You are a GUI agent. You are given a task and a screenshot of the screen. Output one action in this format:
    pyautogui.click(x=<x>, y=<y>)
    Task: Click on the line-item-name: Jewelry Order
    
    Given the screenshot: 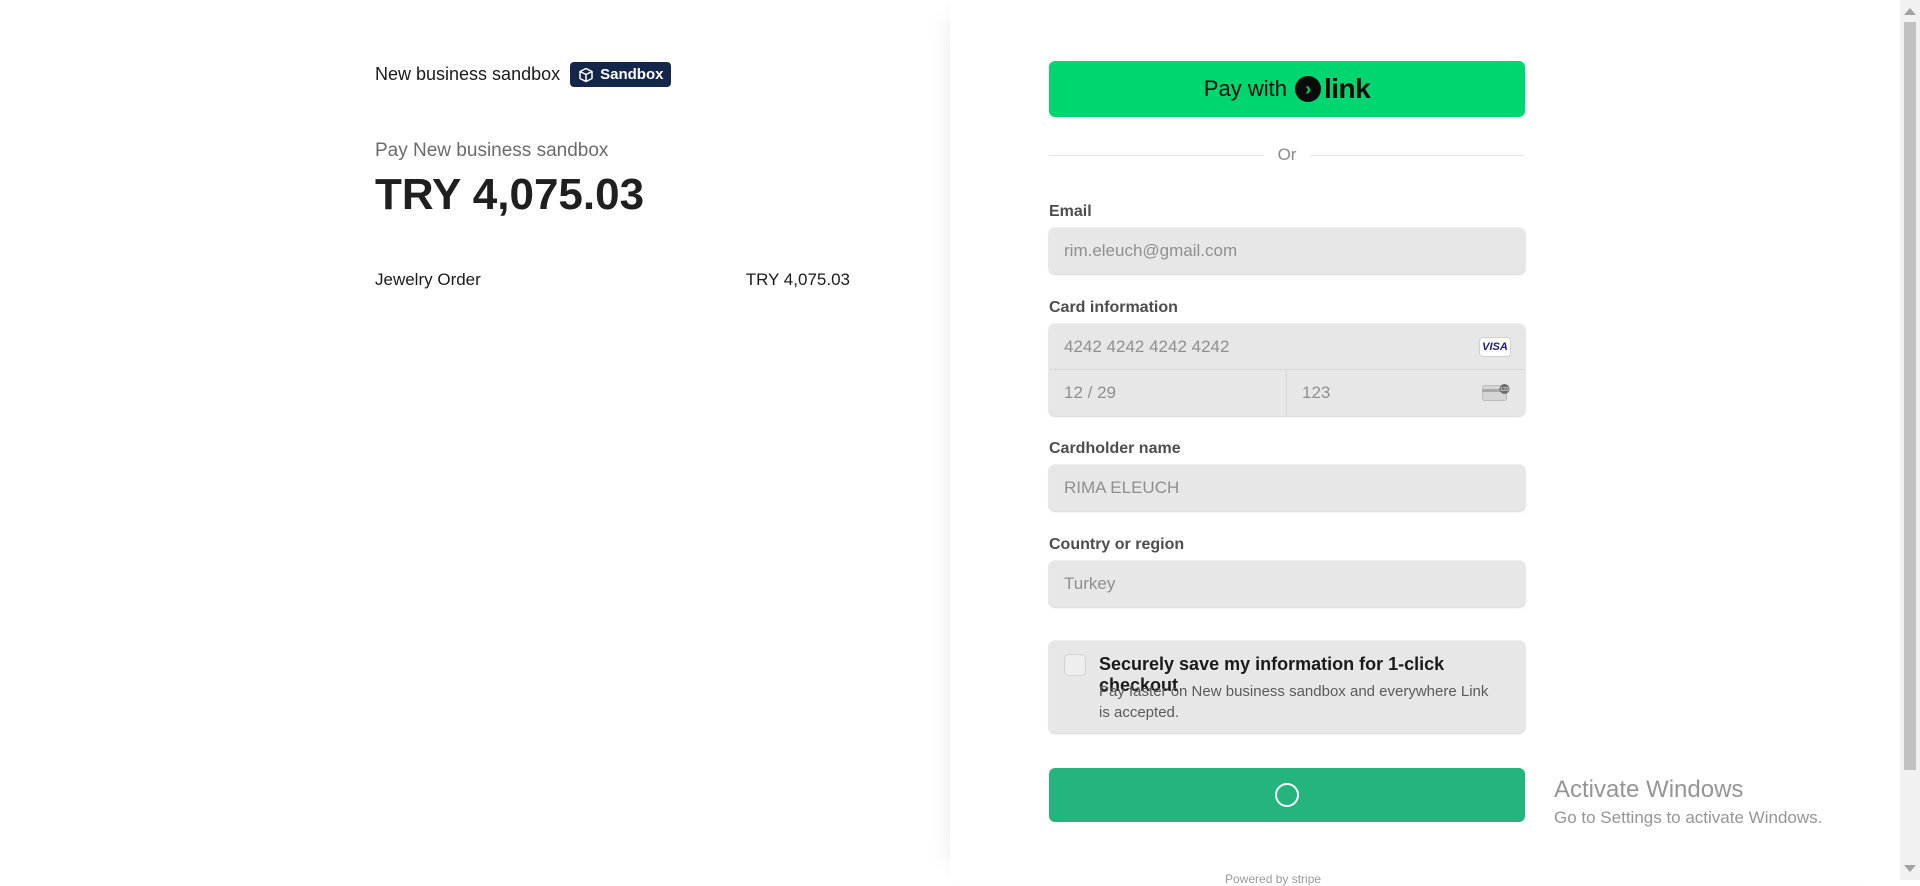 What is the action you would take?
    pyautogui.click(x=428, y=279)
    